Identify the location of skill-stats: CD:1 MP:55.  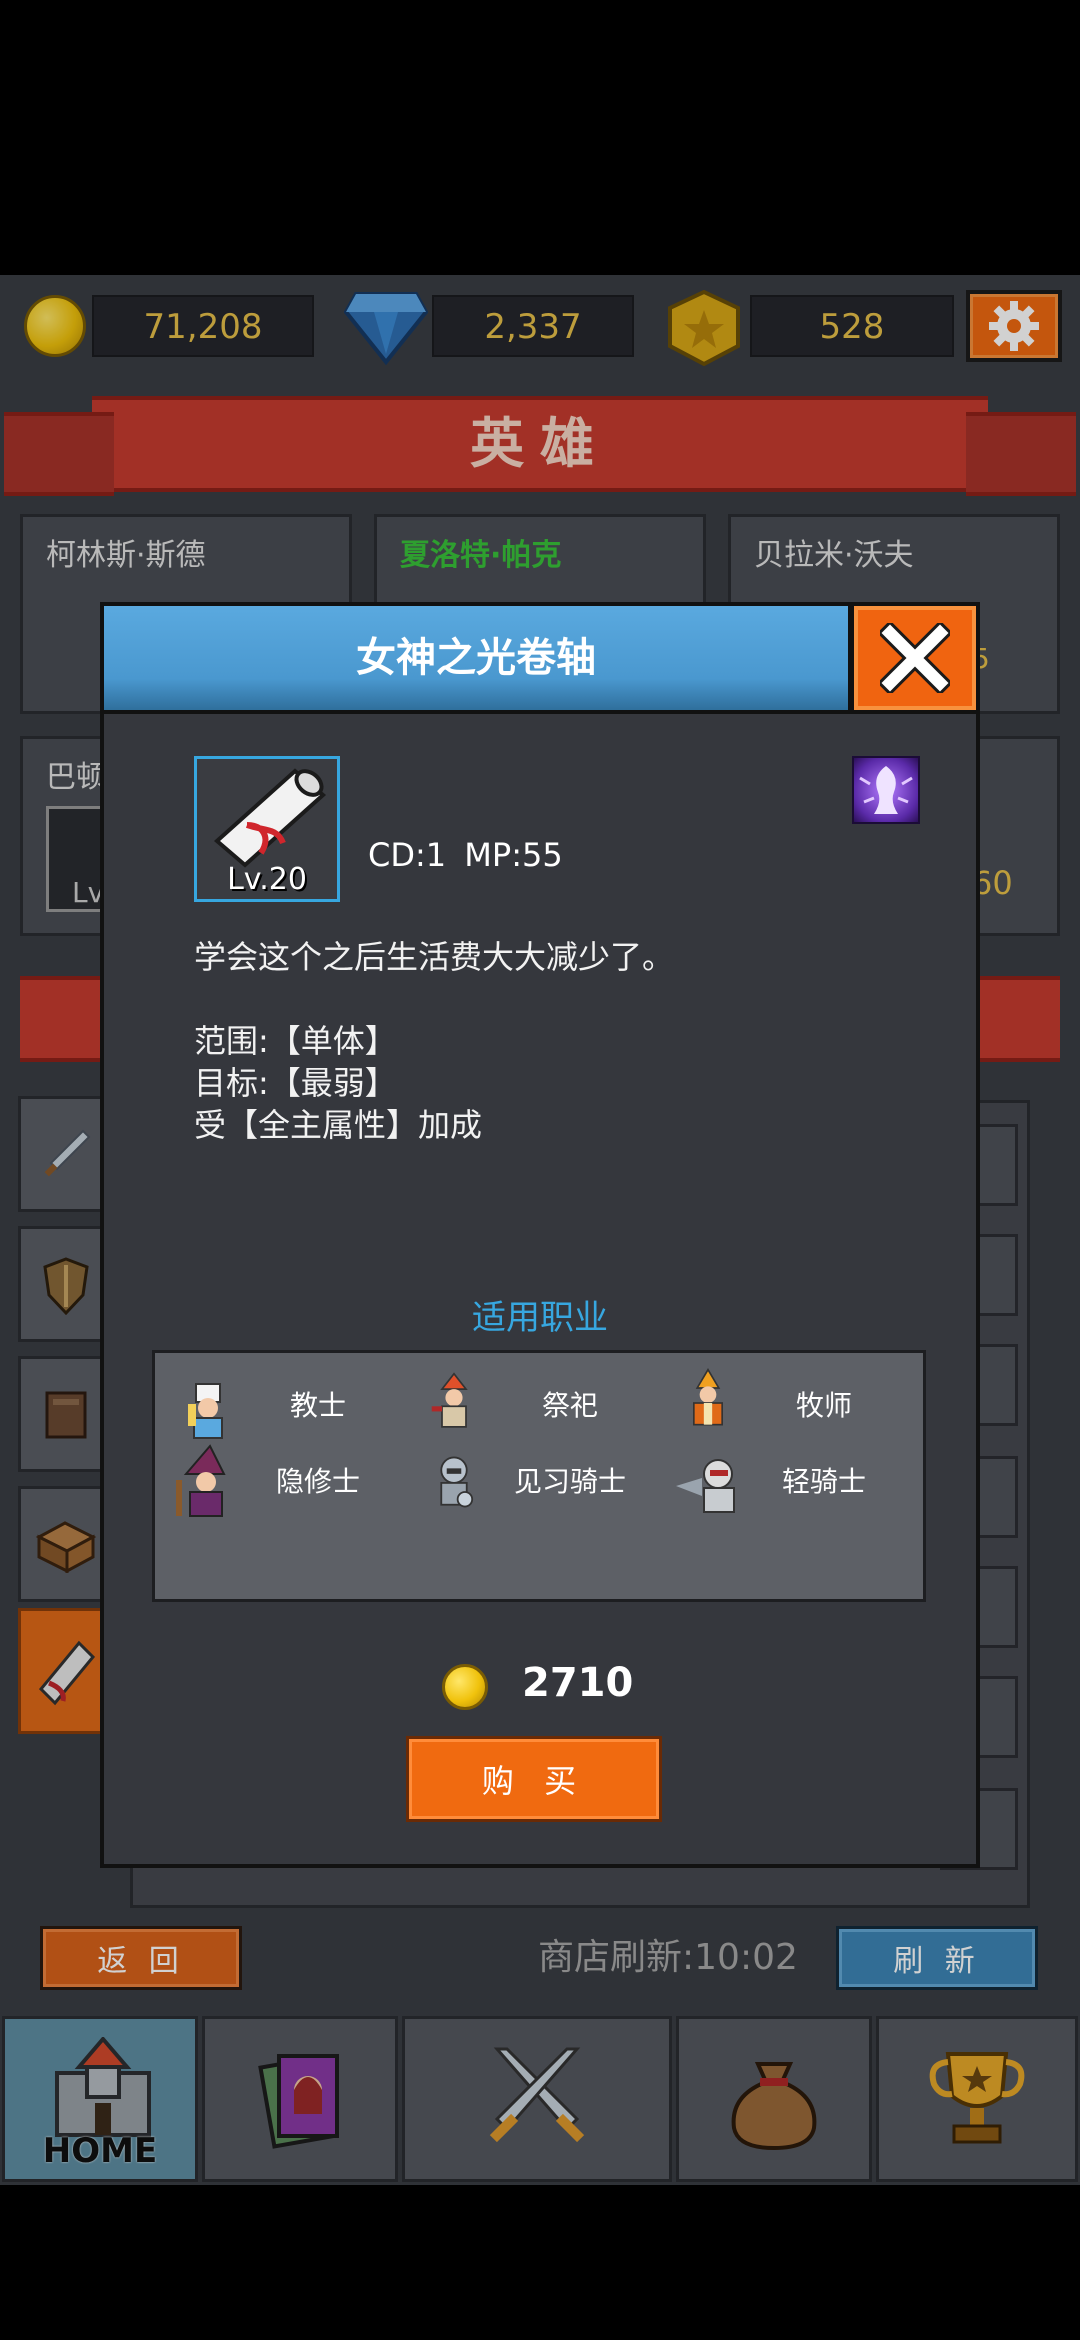
(465, 855).